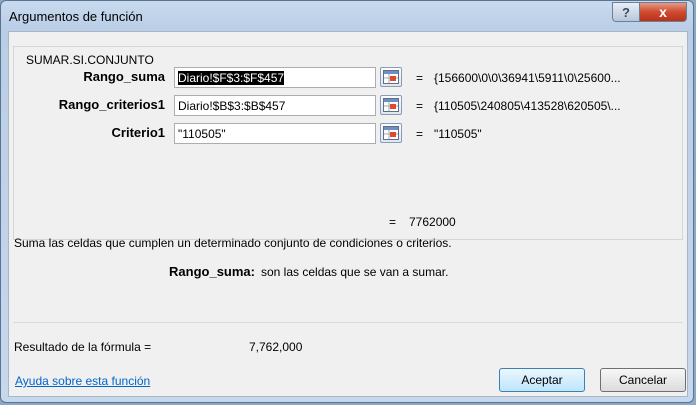  I want to click on dialog-title: Argumentos de función, so click(76, 16).